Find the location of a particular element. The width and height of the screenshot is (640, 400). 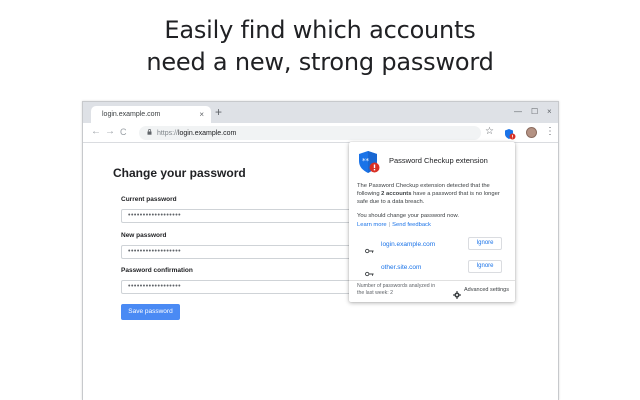

current-password-input: •••••••••••••••••• is located at coordinates (241, 216).